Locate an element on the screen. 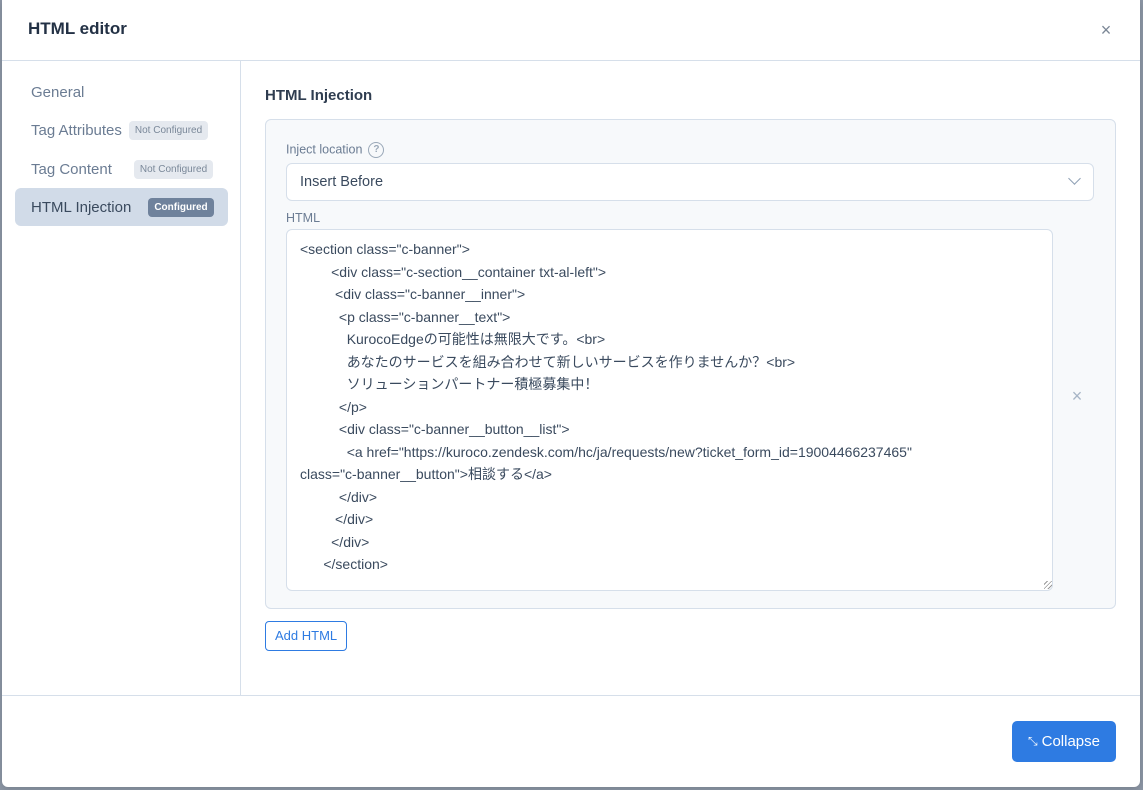 Image resolution: width=1143 pixels, height=790 pixels. sidebar-item-html-injection: HTML Injection Configured is located at coordinates (121, 207).